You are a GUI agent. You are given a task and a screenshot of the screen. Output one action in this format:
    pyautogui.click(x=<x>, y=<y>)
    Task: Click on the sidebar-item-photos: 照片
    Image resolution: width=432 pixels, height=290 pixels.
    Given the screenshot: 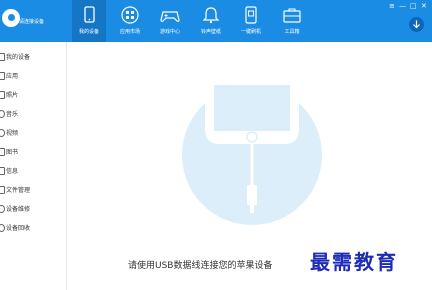 What is the action you would take?
    pyautogui.click(x=33, y=95)
    